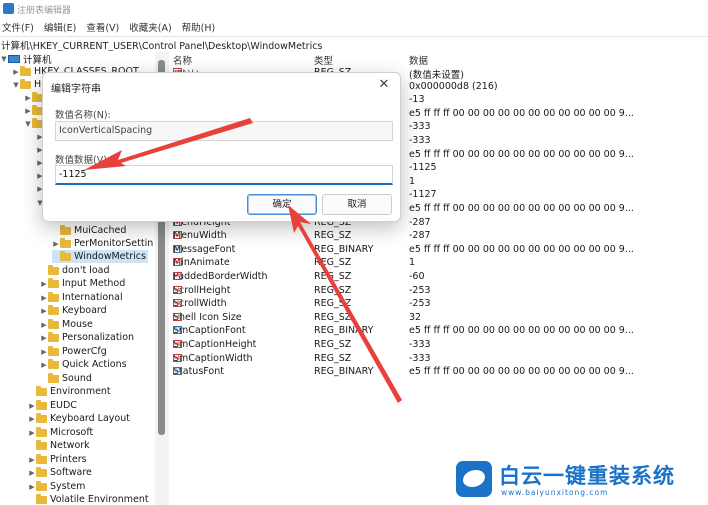 Image resolution: width=708 pixels, height=505 pixels. I want to click on value-name-text: SmCaptionHeight, so click(215, 344).